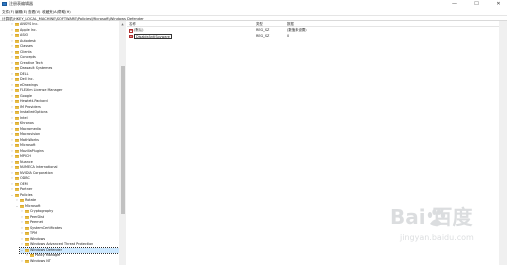 Image resolution: width=507 pixels, height=265 pixels. What do you see at coordinates (153, 36) in the screenshot?
I see `value-name-edit-box: DisableAntiSpyware` at bounding box center [153, 36].